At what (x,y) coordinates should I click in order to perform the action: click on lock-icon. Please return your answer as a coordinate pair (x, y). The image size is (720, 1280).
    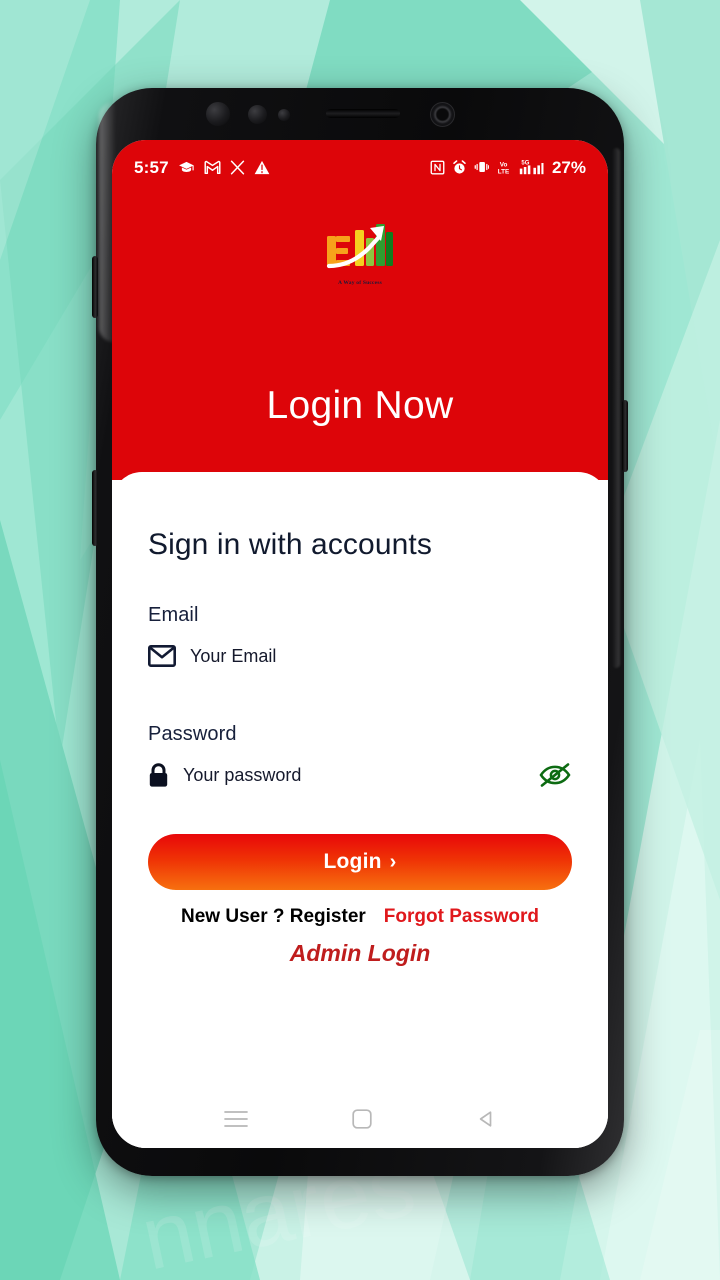
    Looking at the image, I should click on (158, 774).